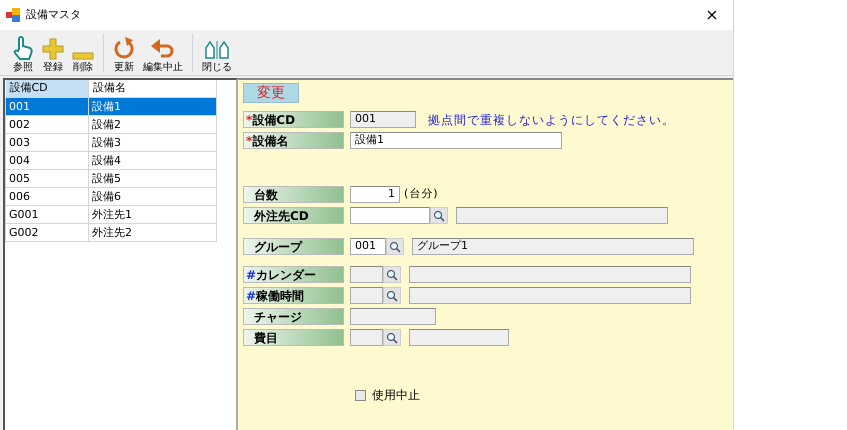  I want to click on table-row: G002 外注先2, so click(111, 232).